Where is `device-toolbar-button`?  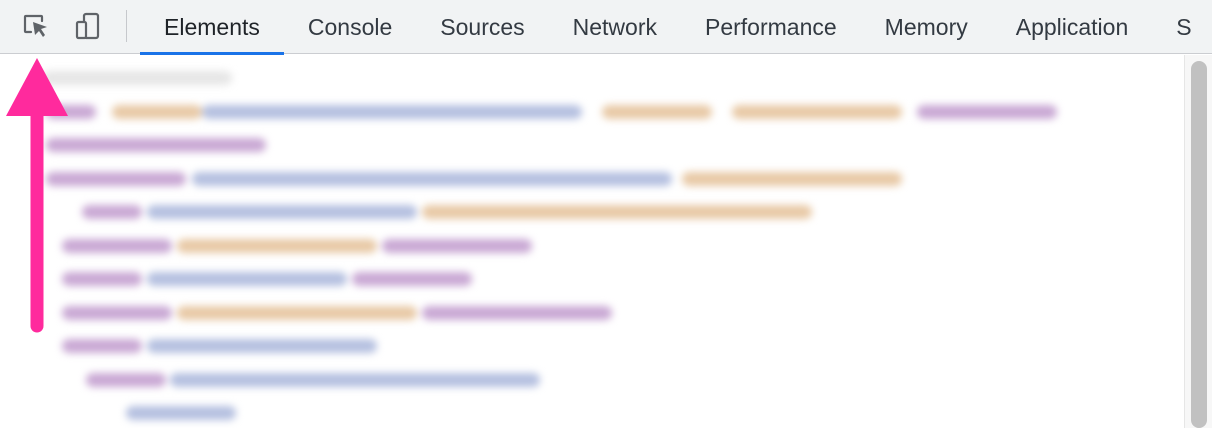 device-toolbar-button is located at coordinates (89, 26).